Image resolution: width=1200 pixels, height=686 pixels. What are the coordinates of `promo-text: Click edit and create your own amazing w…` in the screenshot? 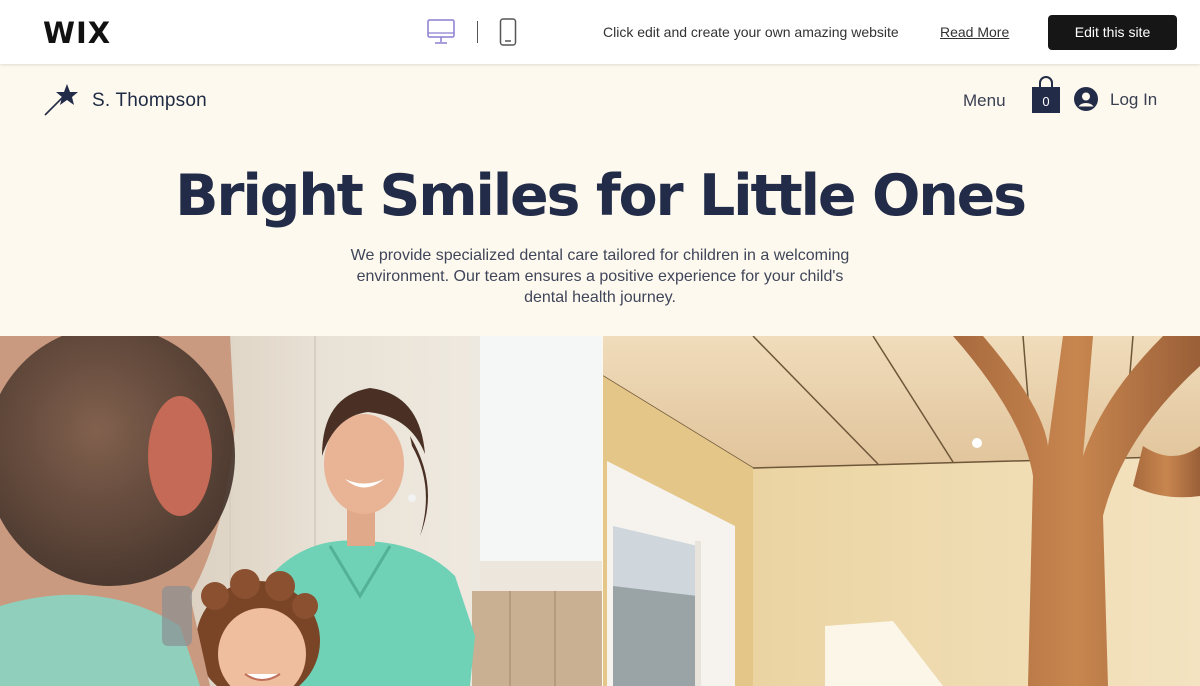 It's located at (751, 32).